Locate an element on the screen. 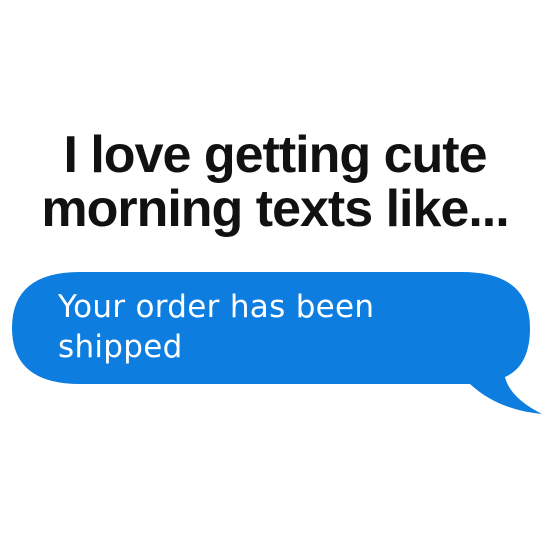  message-text: Your order has been shipped is located at coordinates (216, 327).